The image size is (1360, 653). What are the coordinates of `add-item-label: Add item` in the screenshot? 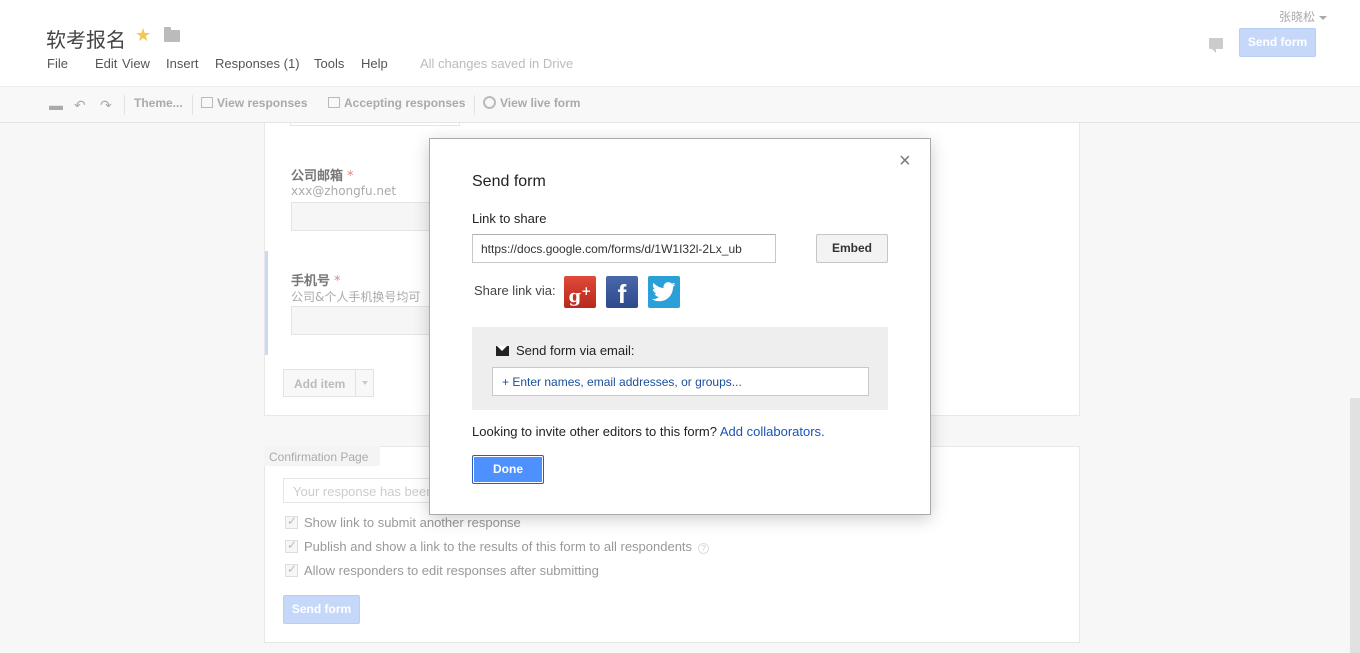 It's located at (320, 384).